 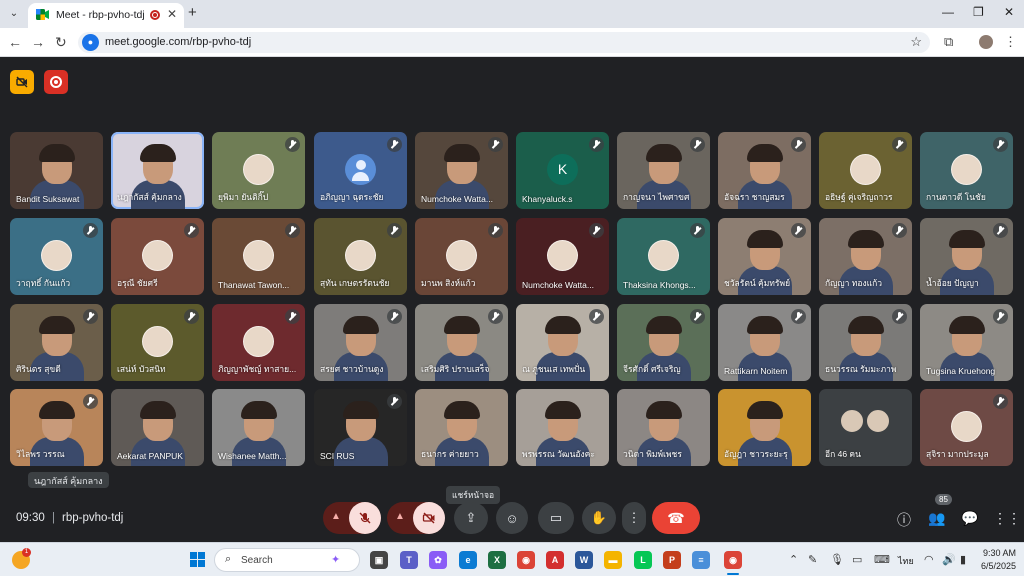 I want to click on camera-toggle-button, so click(x=429, y=518).